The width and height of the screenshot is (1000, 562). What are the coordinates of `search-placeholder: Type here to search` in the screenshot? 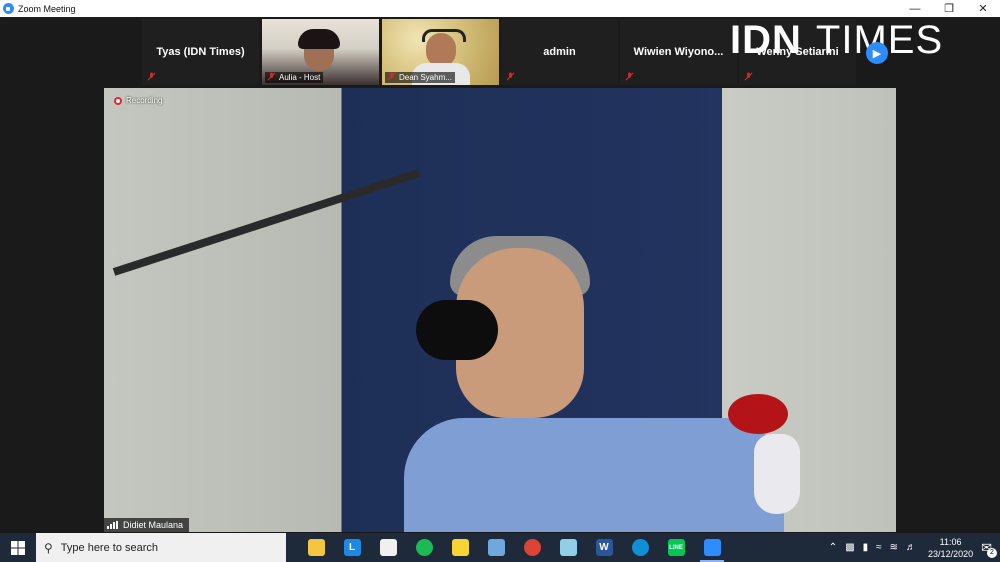 It's located at (109, 547).